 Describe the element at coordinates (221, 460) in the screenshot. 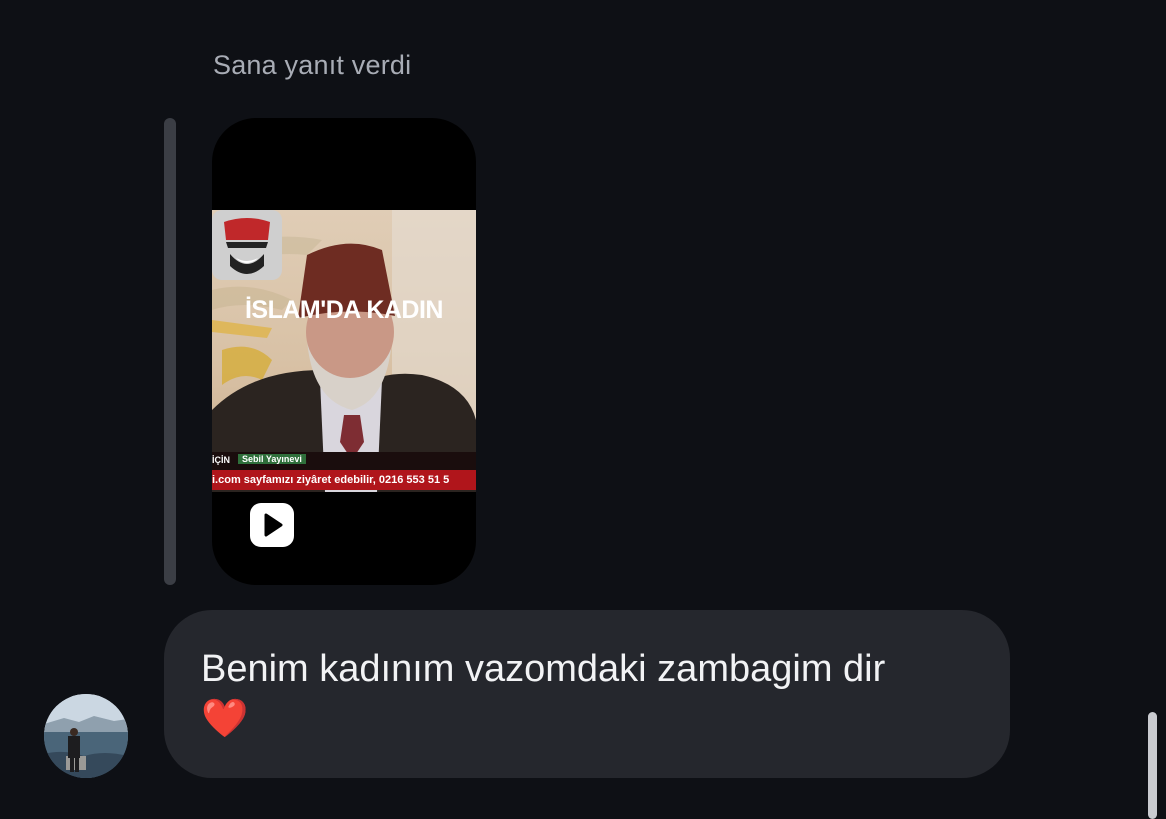

I see `ticker-tag: İÇİN` at that location.